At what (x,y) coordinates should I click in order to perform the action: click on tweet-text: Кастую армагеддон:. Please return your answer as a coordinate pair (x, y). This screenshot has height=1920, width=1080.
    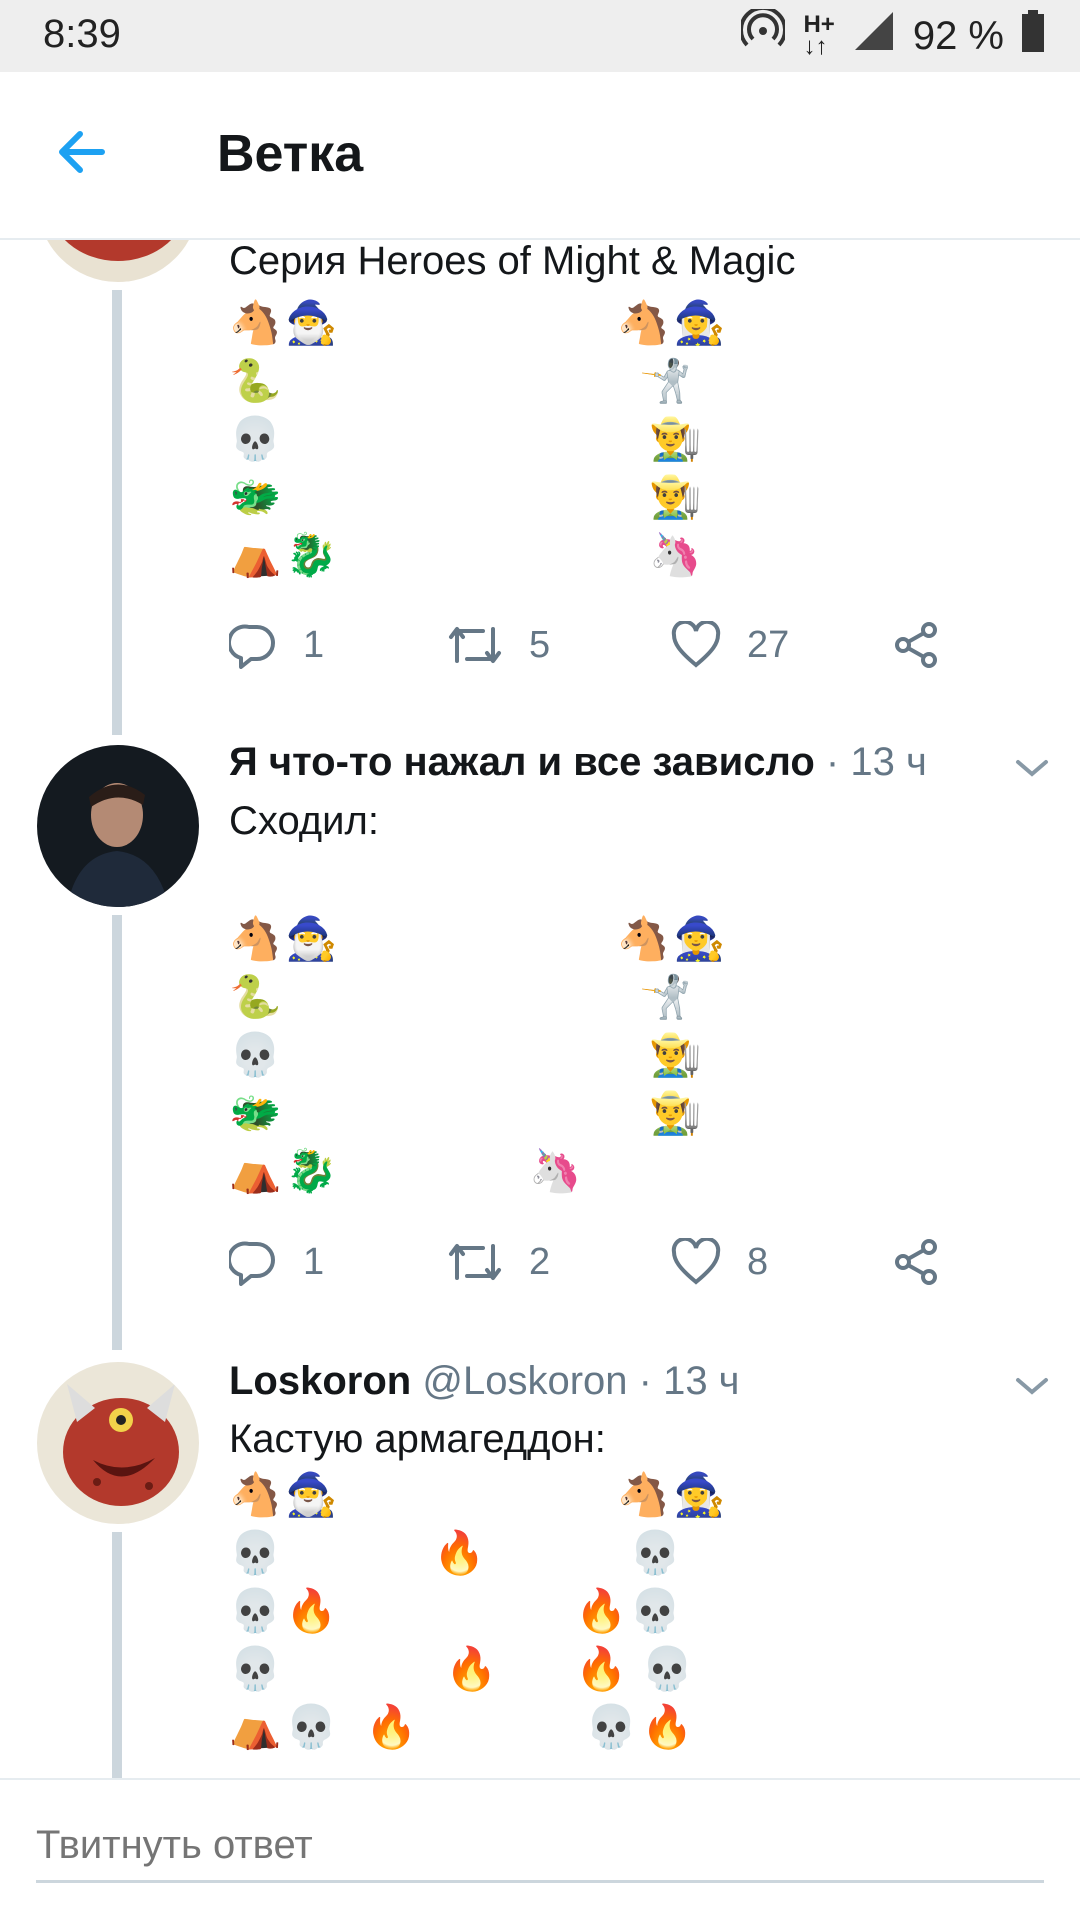
    Looking at the image, I should click on (417, 1439).